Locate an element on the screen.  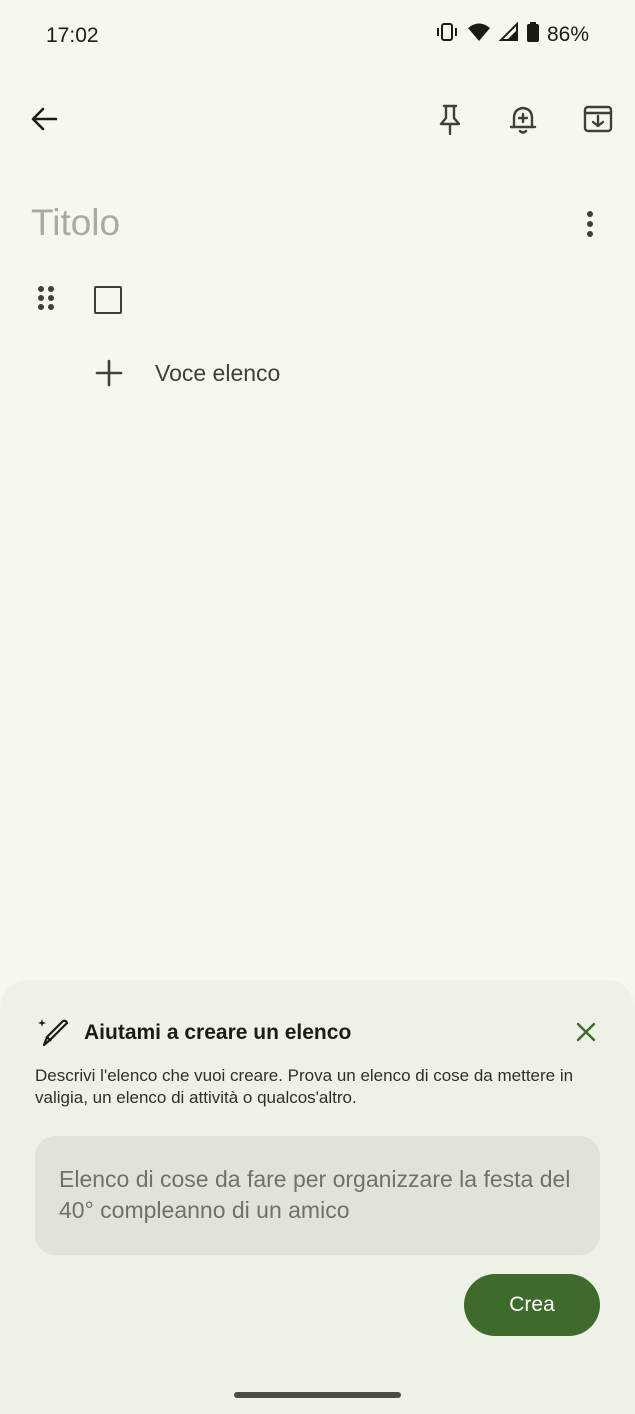
archive-icon is located at coordinates (598, 121).